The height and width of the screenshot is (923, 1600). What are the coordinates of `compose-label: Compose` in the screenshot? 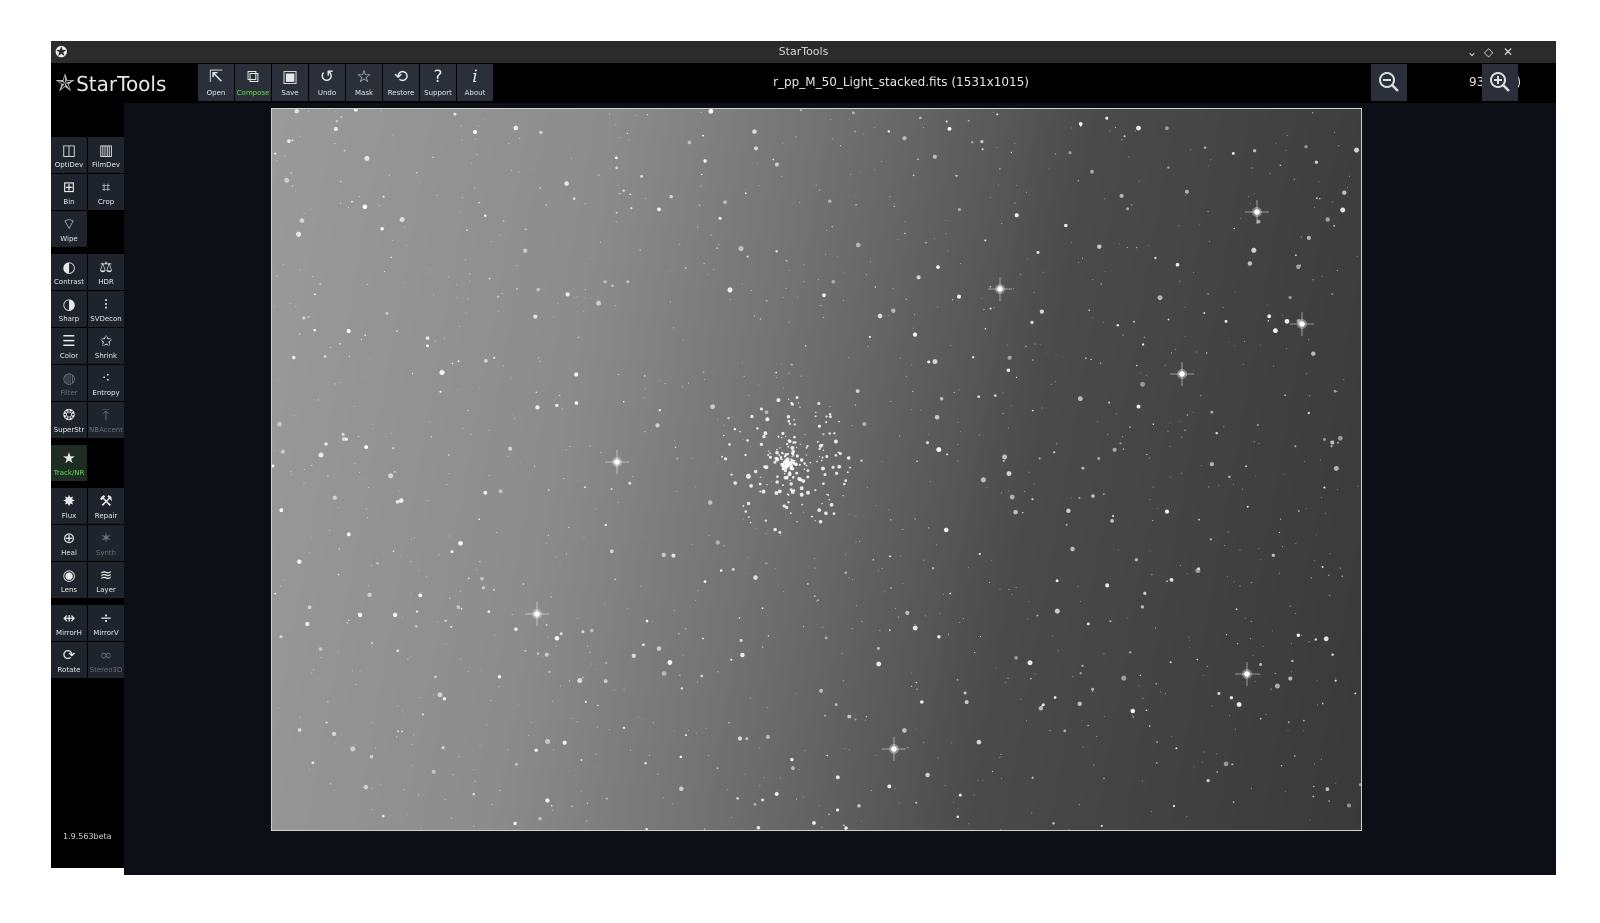 It's located at (253, 93).